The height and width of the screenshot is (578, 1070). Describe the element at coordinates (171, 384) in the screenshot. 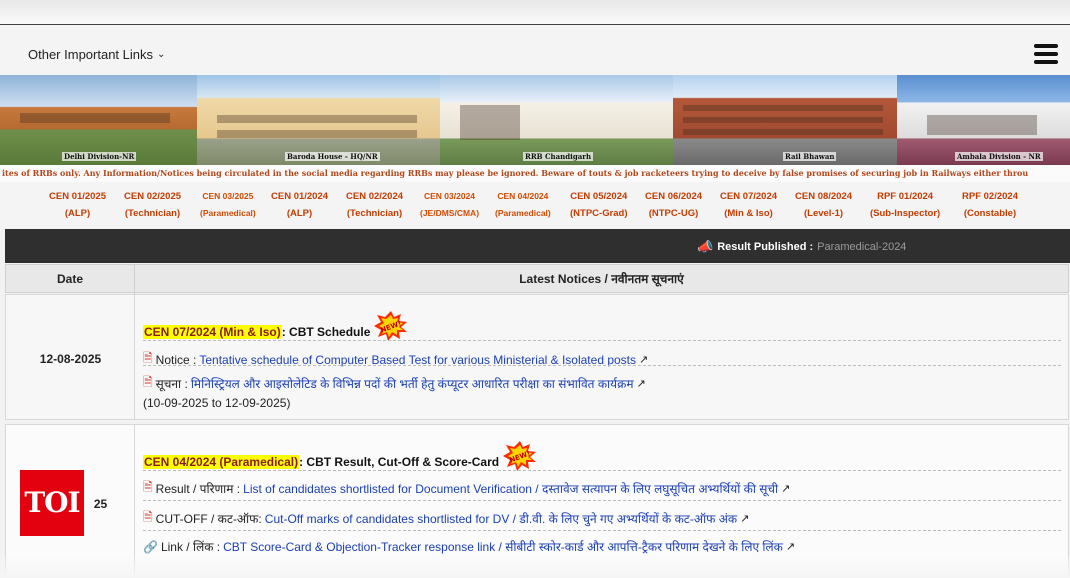

I see `notice-prefix: सूचना :` at that location.